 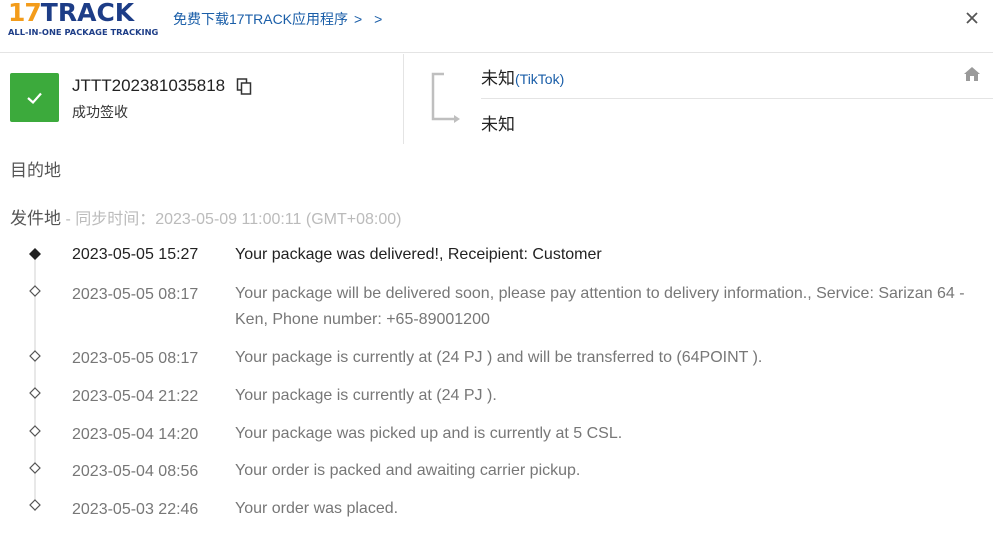 What do you see at coordinates (539, 79) in the screenshot?
I see `carrier-link: (TikTok)` at bounding box center [539, 79].